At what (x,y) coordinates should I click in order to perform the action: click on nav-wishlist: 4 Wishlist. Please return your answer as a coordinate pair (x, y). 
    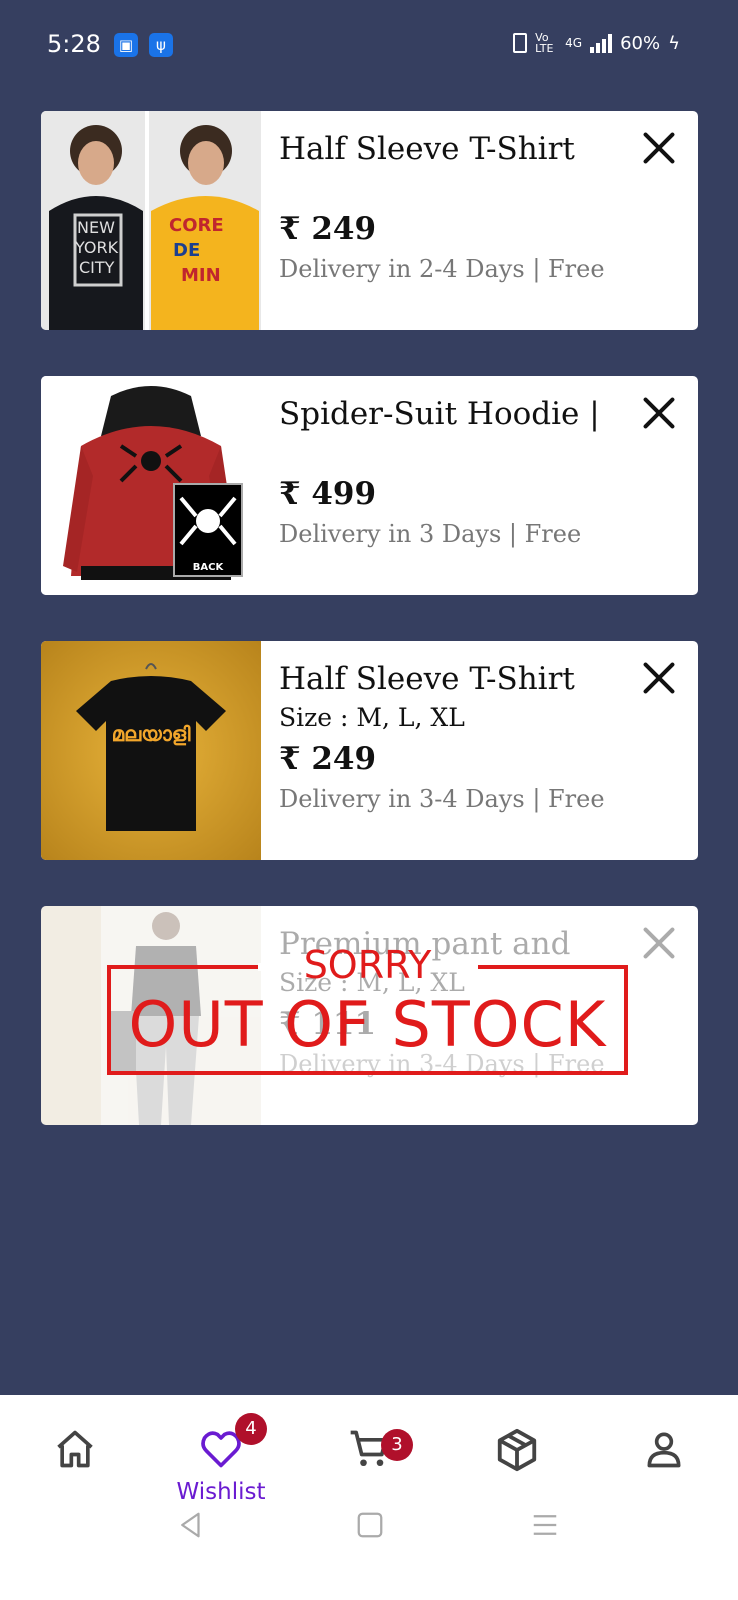
    Looking at the image, I should click on (221, 1460).